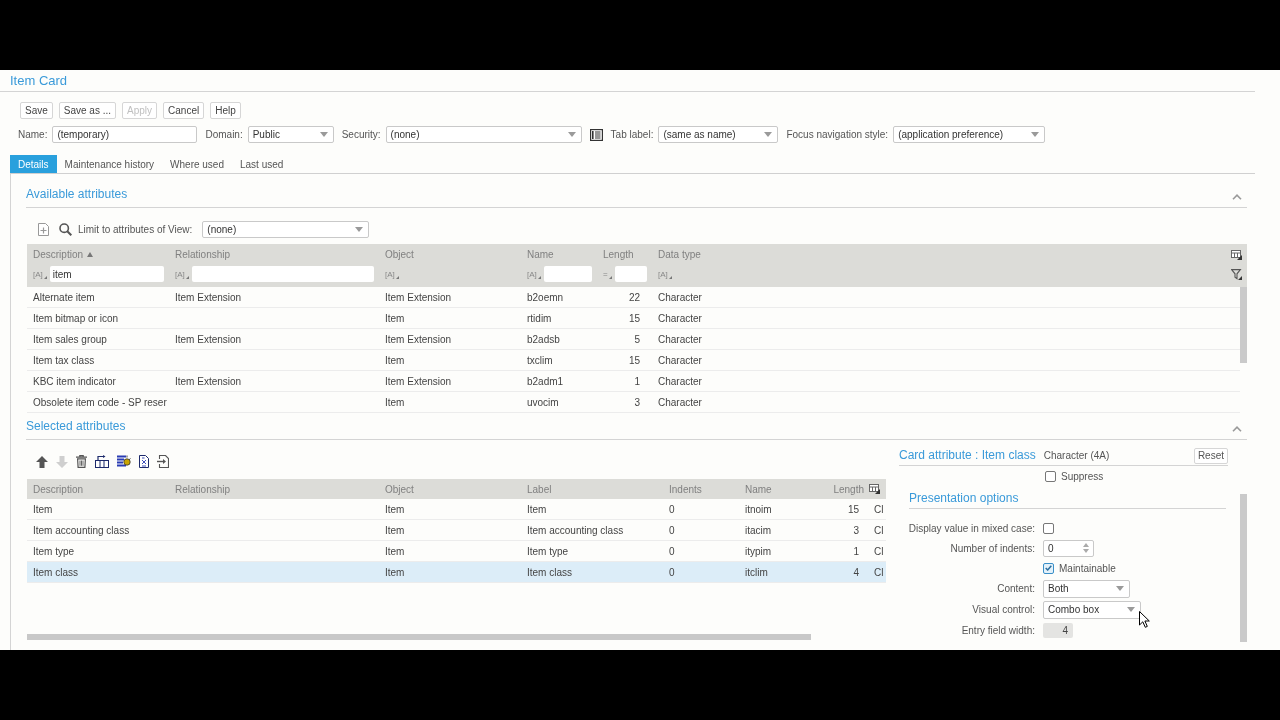  Describe the element at coordinates (184, 110) in the screenshot. I see `toolbar-button: Cancel` at that location.